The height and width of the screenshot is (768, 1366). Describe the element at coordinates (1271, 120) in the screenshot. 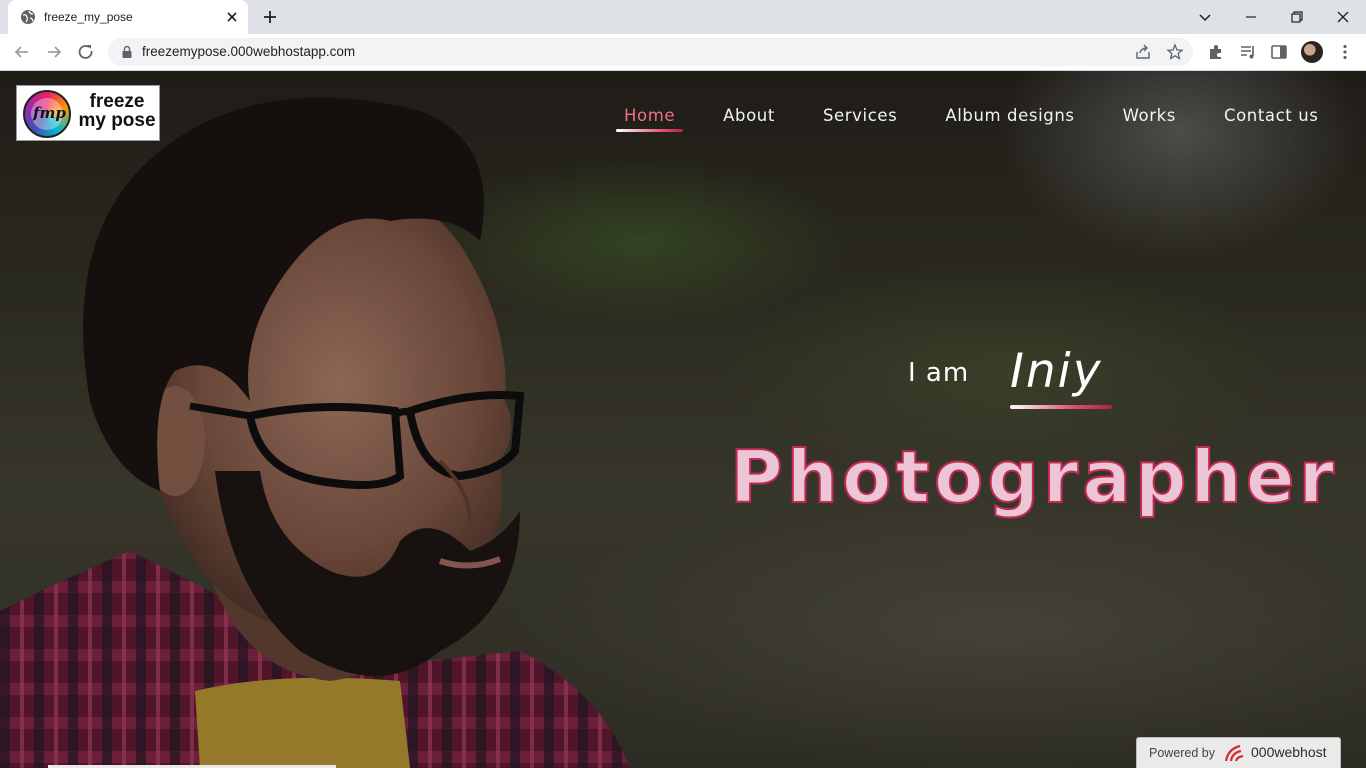

I see `nav-contact-us: Contact us` at that location.